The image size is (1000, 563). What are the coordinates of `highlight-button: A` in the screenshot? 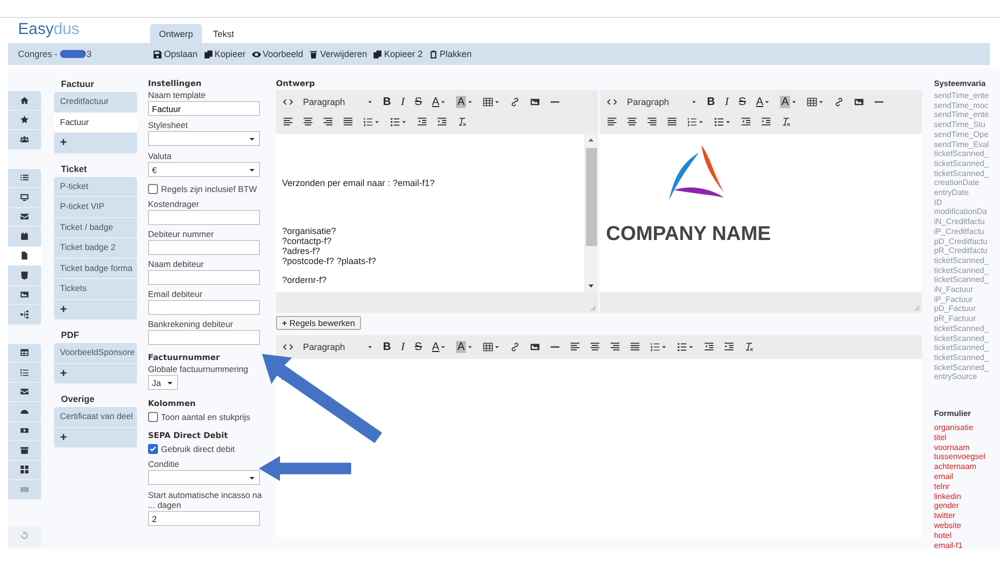 It's located at (464, 102).